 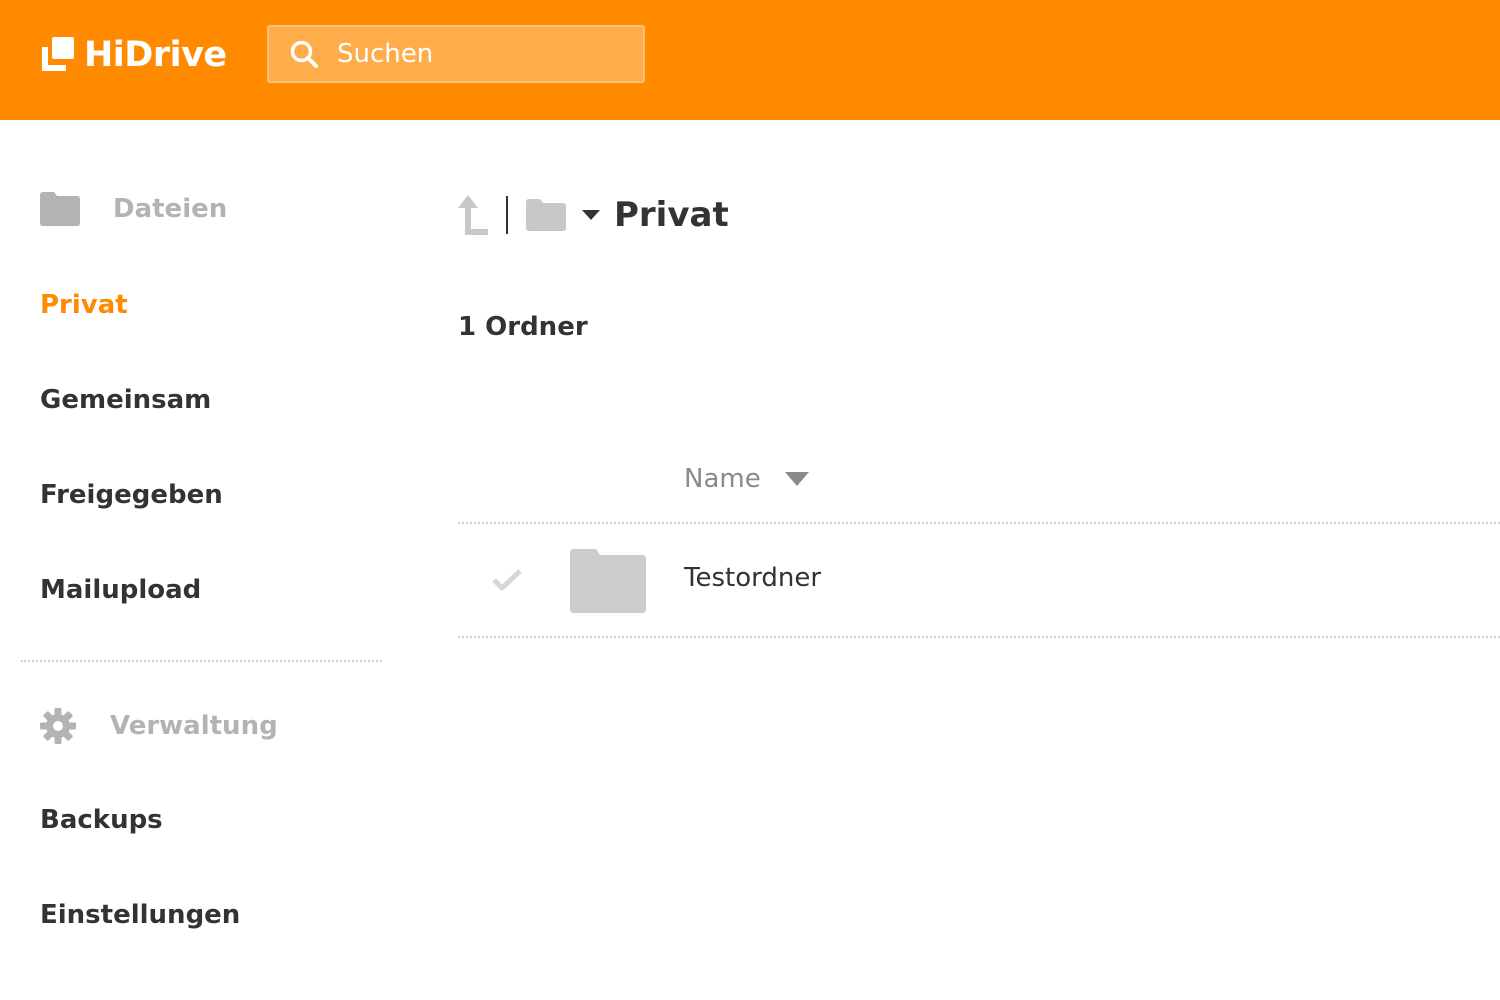 I want to click on arrow-up-icon, so click(x=473, y=215).